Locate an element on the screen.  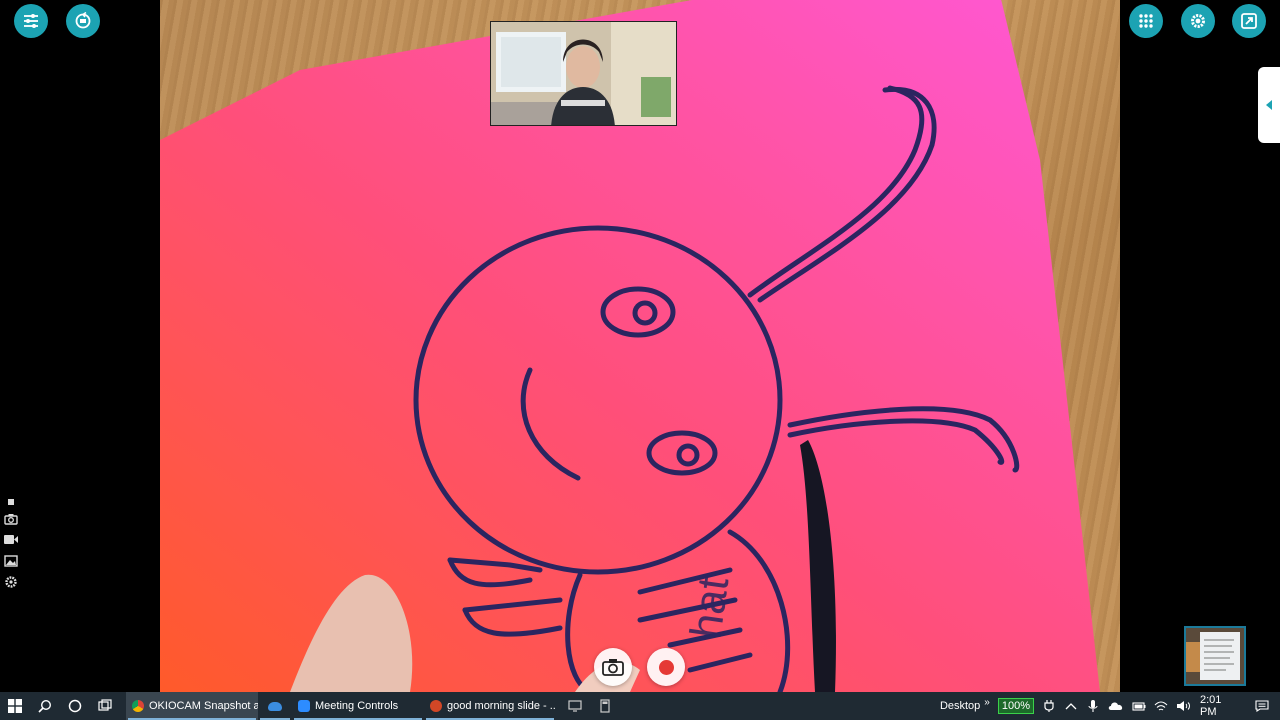
desktop-label: Desktop is located at coordinates (960, 706).